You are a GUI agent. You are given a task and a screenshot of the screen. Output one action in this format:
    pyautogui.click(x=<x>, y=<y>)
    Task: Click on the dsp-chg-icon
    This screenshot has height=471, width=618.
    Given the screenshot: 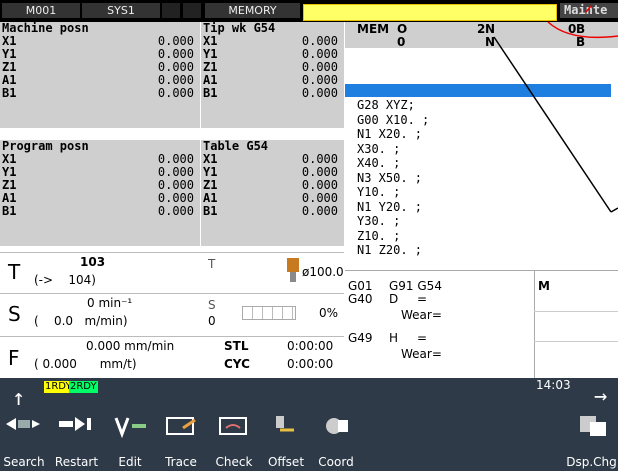 What is the action you would take?
    pyautogui.click(x=592, y=429)
    